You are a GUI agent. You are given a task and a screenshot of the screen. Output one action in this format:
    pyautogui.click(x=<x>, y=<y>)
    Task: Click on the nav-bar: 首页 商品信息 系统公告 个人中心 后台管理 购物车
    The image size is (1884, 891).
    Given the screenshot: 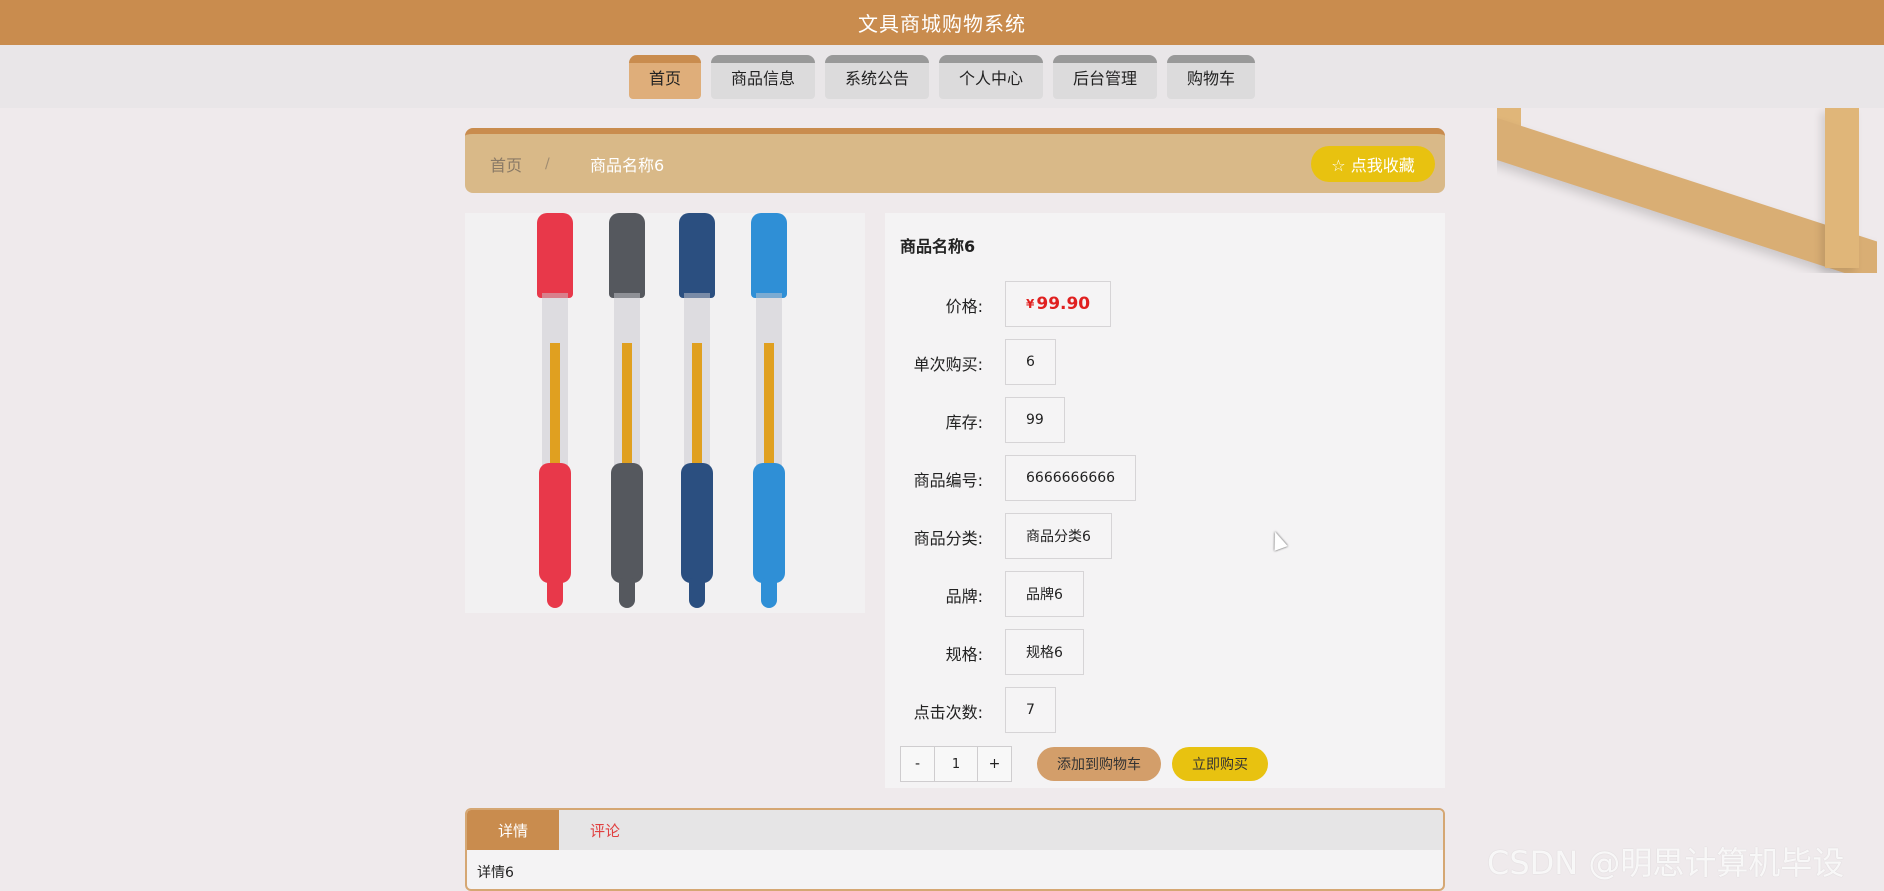 What is the action you would take?
    pyautogui.click(x=942, y=76)
    